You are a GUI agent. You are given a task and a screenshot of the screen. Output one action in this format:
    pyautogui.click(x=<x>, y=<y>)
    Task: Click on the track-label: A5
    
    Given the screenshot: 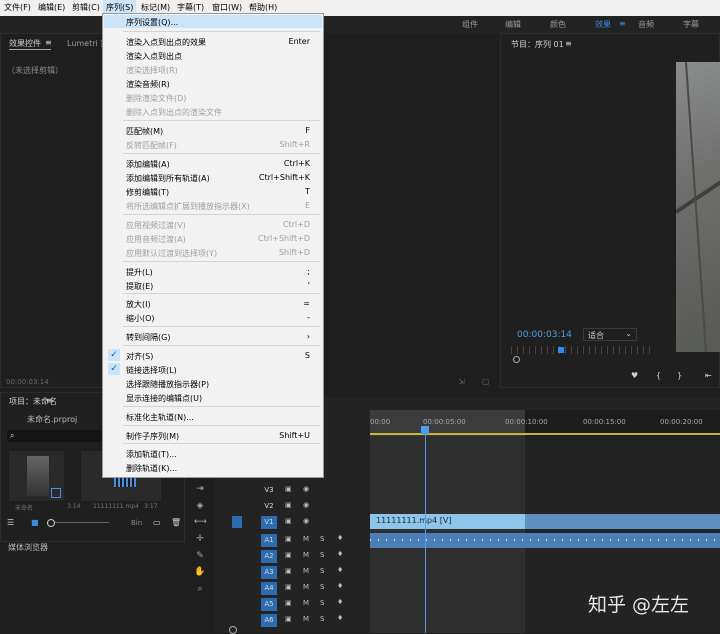 What is the action you would take?
    pyautogui.click(x=269, y=604)
    